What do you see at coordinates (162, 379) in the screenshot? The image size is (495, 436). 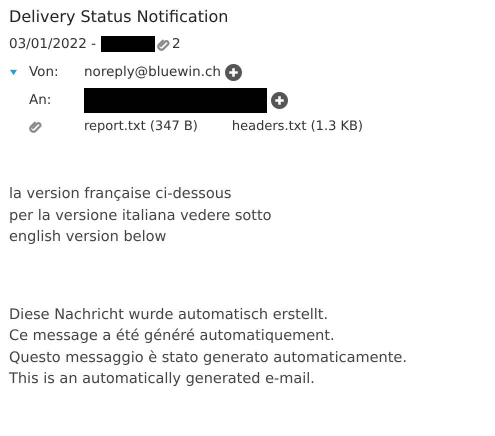 I see `body-text-line: This is an automatically generated e-mail.` at bounding box center [162, 379].